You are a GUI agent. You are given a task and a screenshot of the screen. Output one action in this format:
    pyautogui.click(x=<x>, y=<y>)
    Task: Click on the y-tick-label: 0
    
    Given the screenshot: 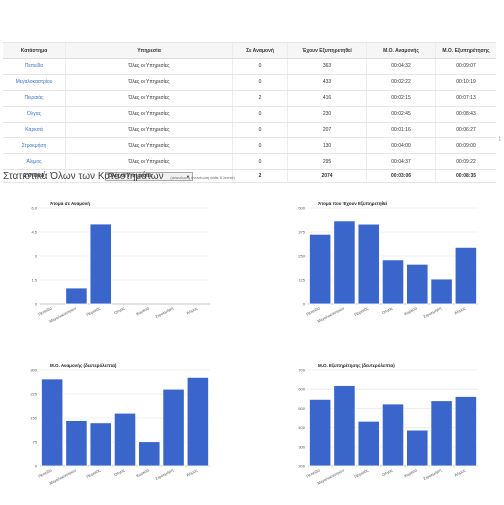 What is the action you would take?
    pyautogui.click(x=36, y=466)
    